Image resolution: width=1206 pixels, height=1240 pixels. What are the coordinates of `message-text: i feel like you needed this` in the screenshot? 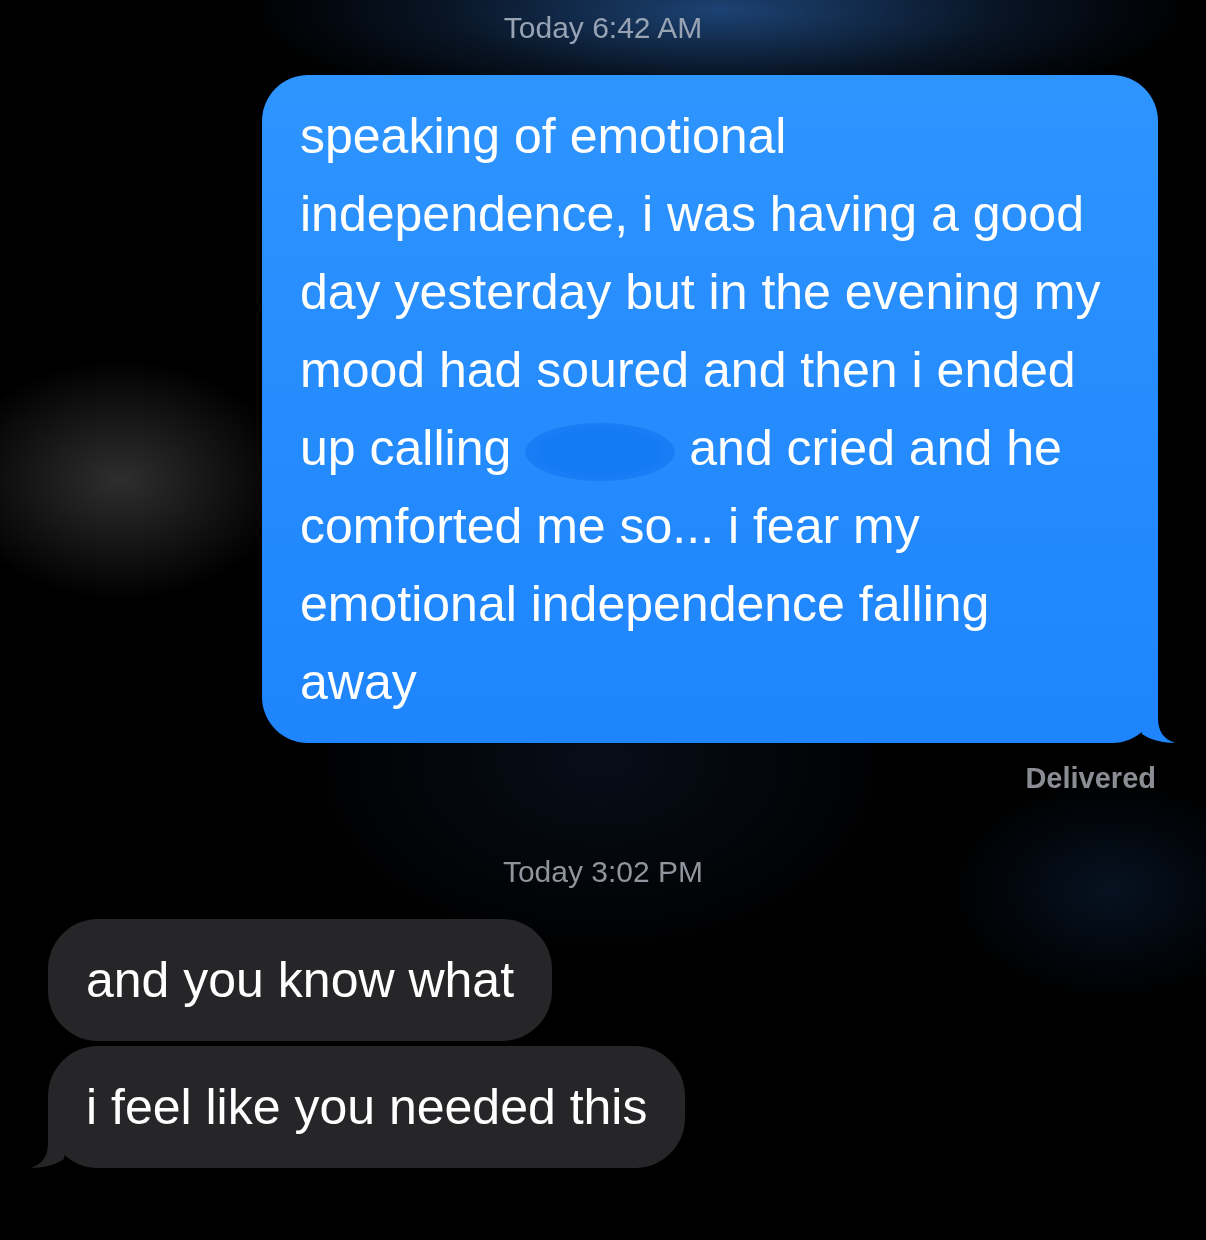 It's located at (367, 1107).